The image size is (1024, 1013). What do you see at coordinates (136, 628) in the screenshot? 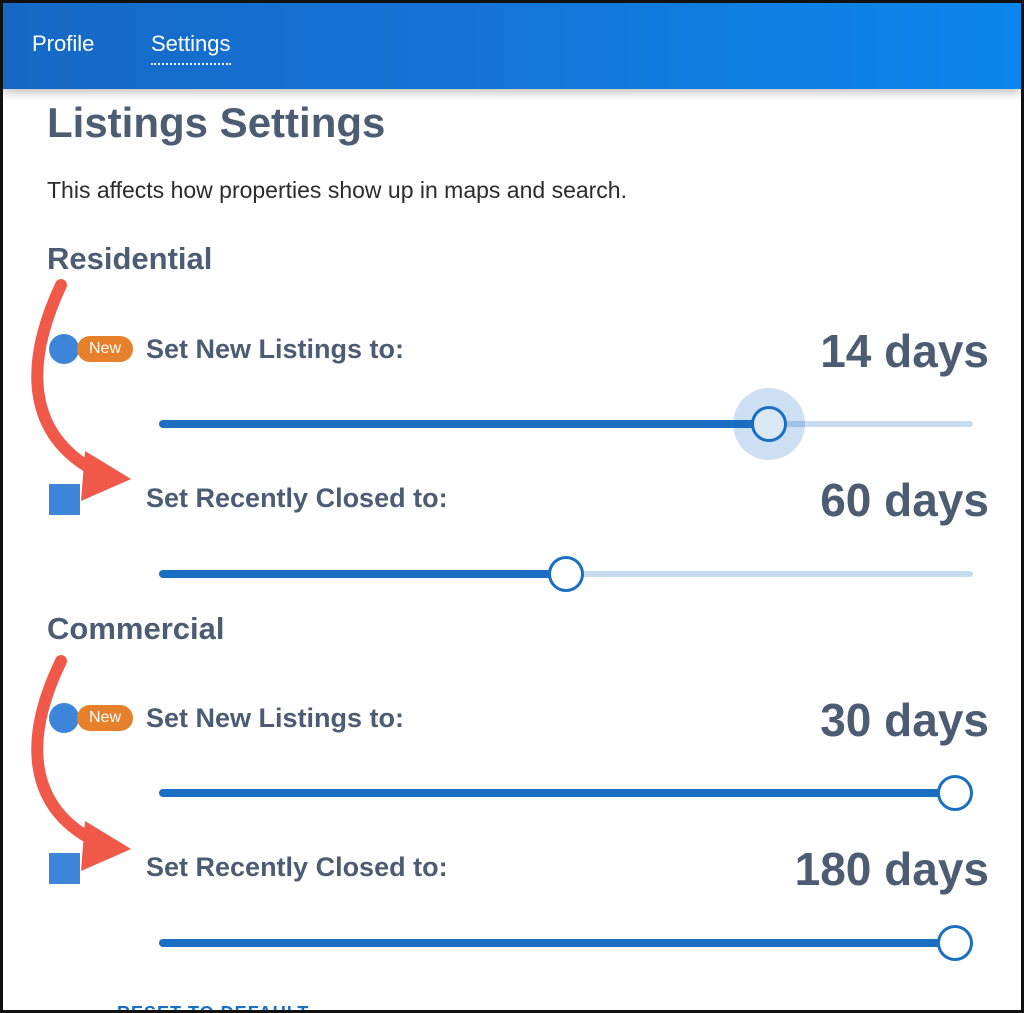
I see `section-heading-commercial: Commercial` at bounding box center [136, 628].